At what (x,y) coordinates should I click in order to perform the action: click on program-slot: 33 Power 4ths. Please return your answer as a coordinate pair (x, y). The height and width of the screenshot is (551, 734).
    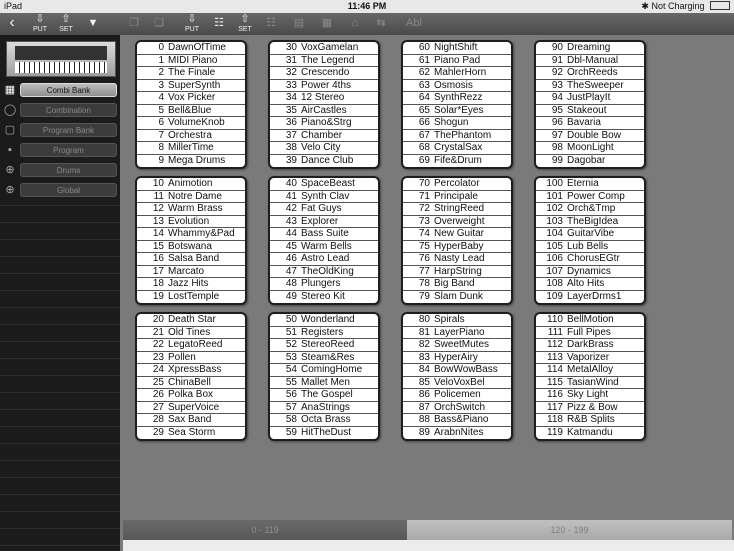
    Looking at the image, I should click on (324, 86).